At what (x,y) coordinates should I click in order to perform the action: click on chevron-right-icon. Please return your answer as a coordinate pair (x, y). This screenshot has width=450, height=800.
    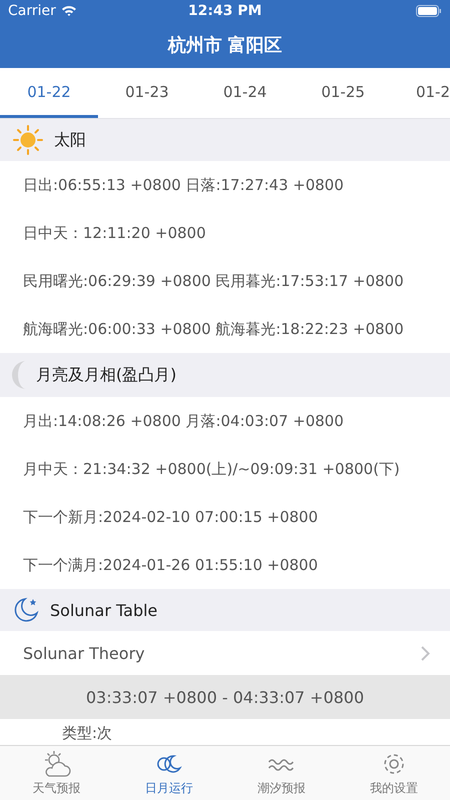
    Looking at the image, I should click on (425, 653).